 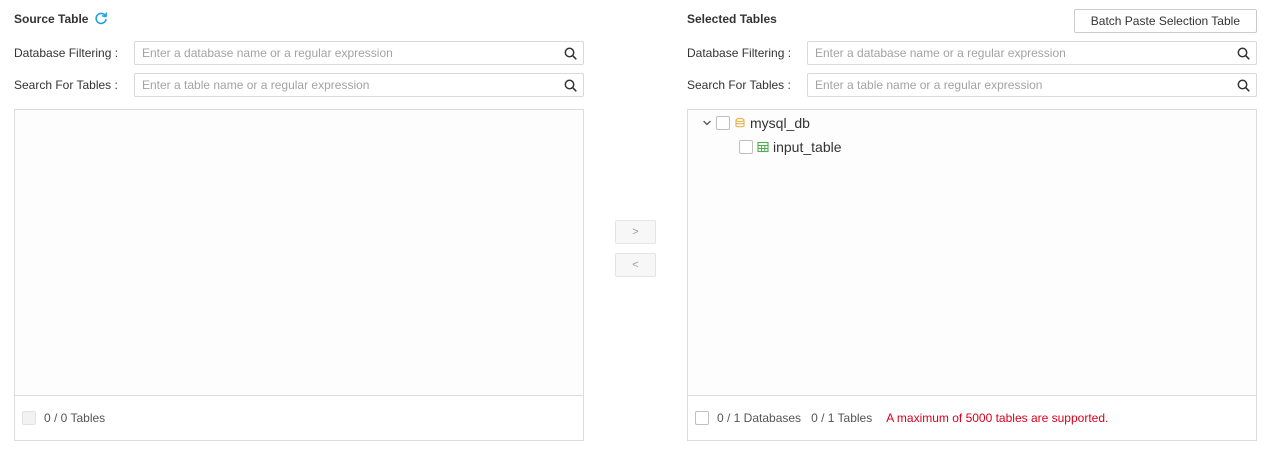 I want to click on source-db-filter-input, so click(x=359, y=53).